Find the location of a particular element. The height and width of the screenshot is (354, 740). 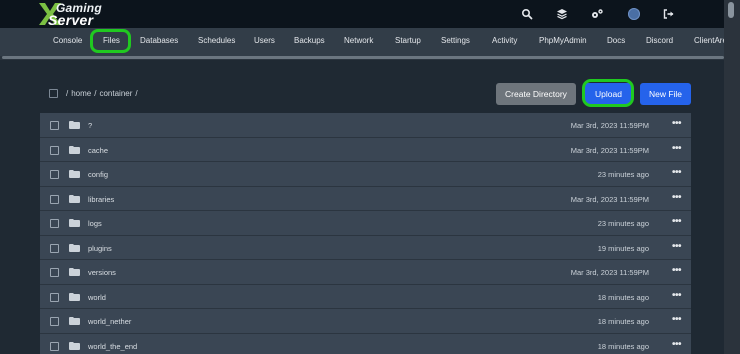

files-tab-highlight is located at coordinates (110, 41).